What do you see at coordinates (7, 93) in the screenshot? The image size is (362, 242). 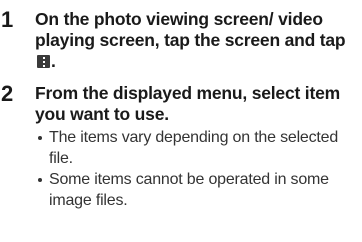 I see `step-number: 2` at bounding box center [7, 93].